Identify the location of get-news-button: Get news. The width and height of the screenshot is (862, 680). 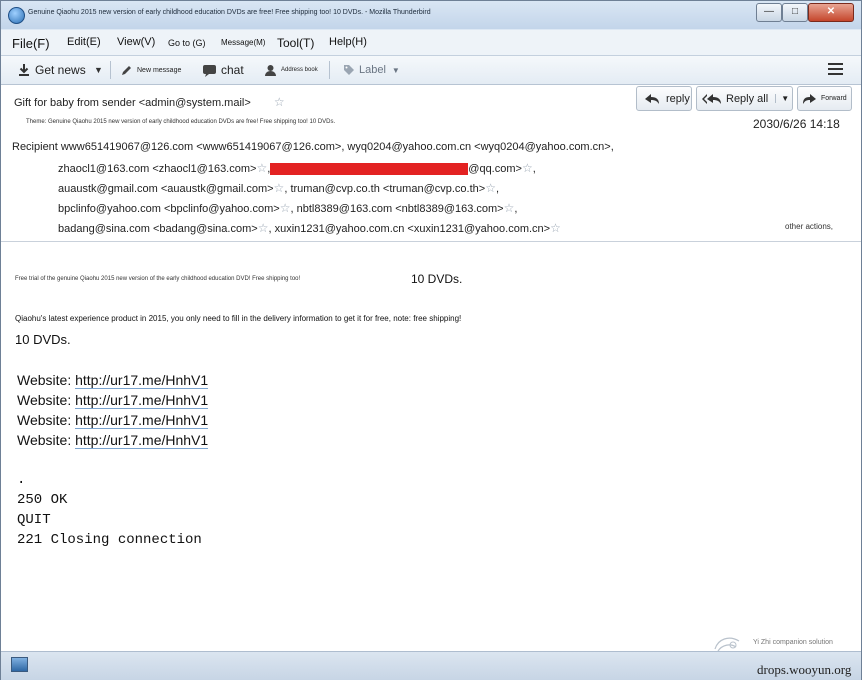
(51, 70).